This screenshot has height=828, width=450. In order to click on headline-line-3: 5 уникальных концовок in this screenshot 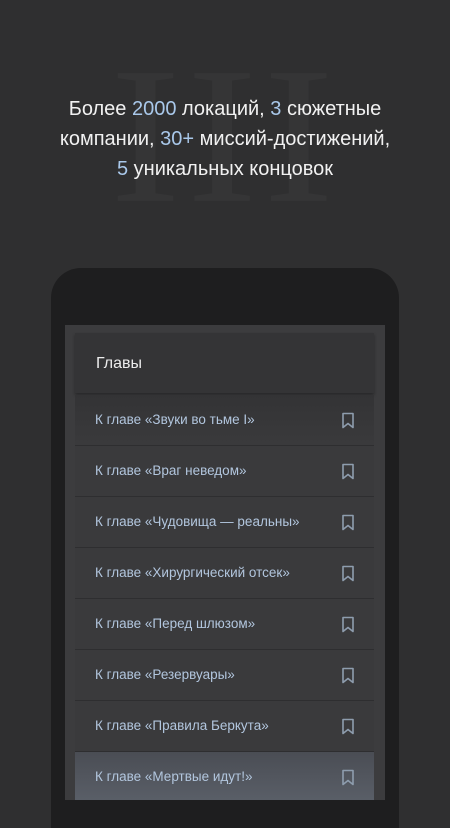, I will do `click(225, 169)`.